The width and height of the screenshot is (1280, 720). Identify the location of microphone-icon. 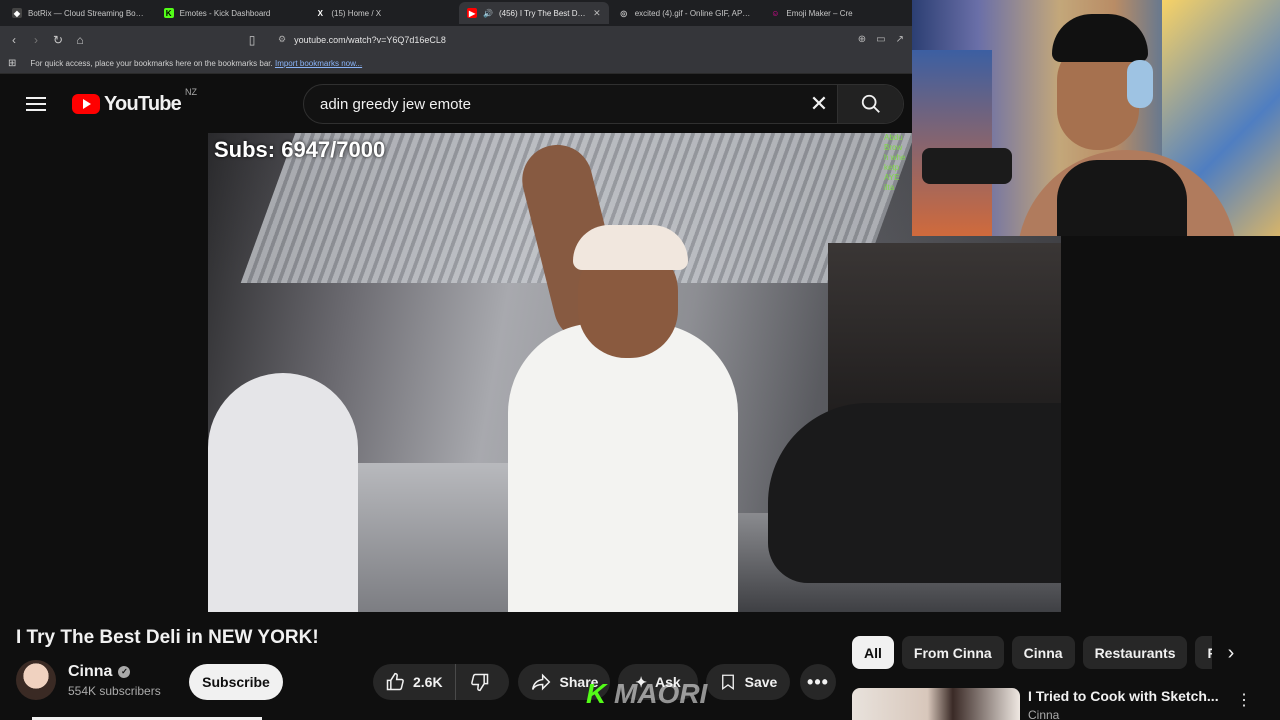
(967, 166).